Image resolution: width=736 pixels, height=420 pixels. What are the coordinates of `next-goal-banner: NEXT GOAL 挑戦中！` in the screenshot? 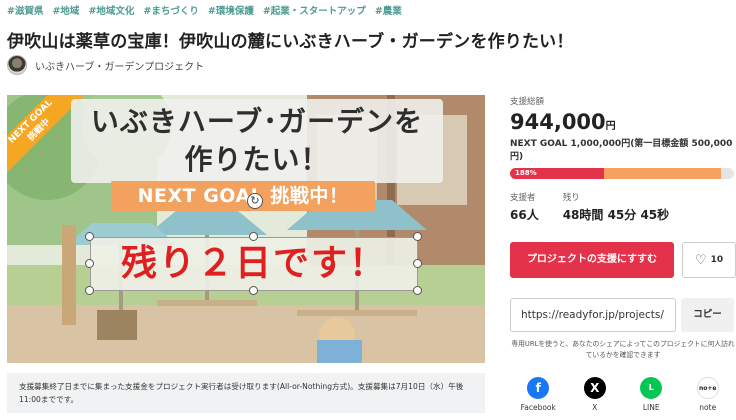 It's located at (243, 196).